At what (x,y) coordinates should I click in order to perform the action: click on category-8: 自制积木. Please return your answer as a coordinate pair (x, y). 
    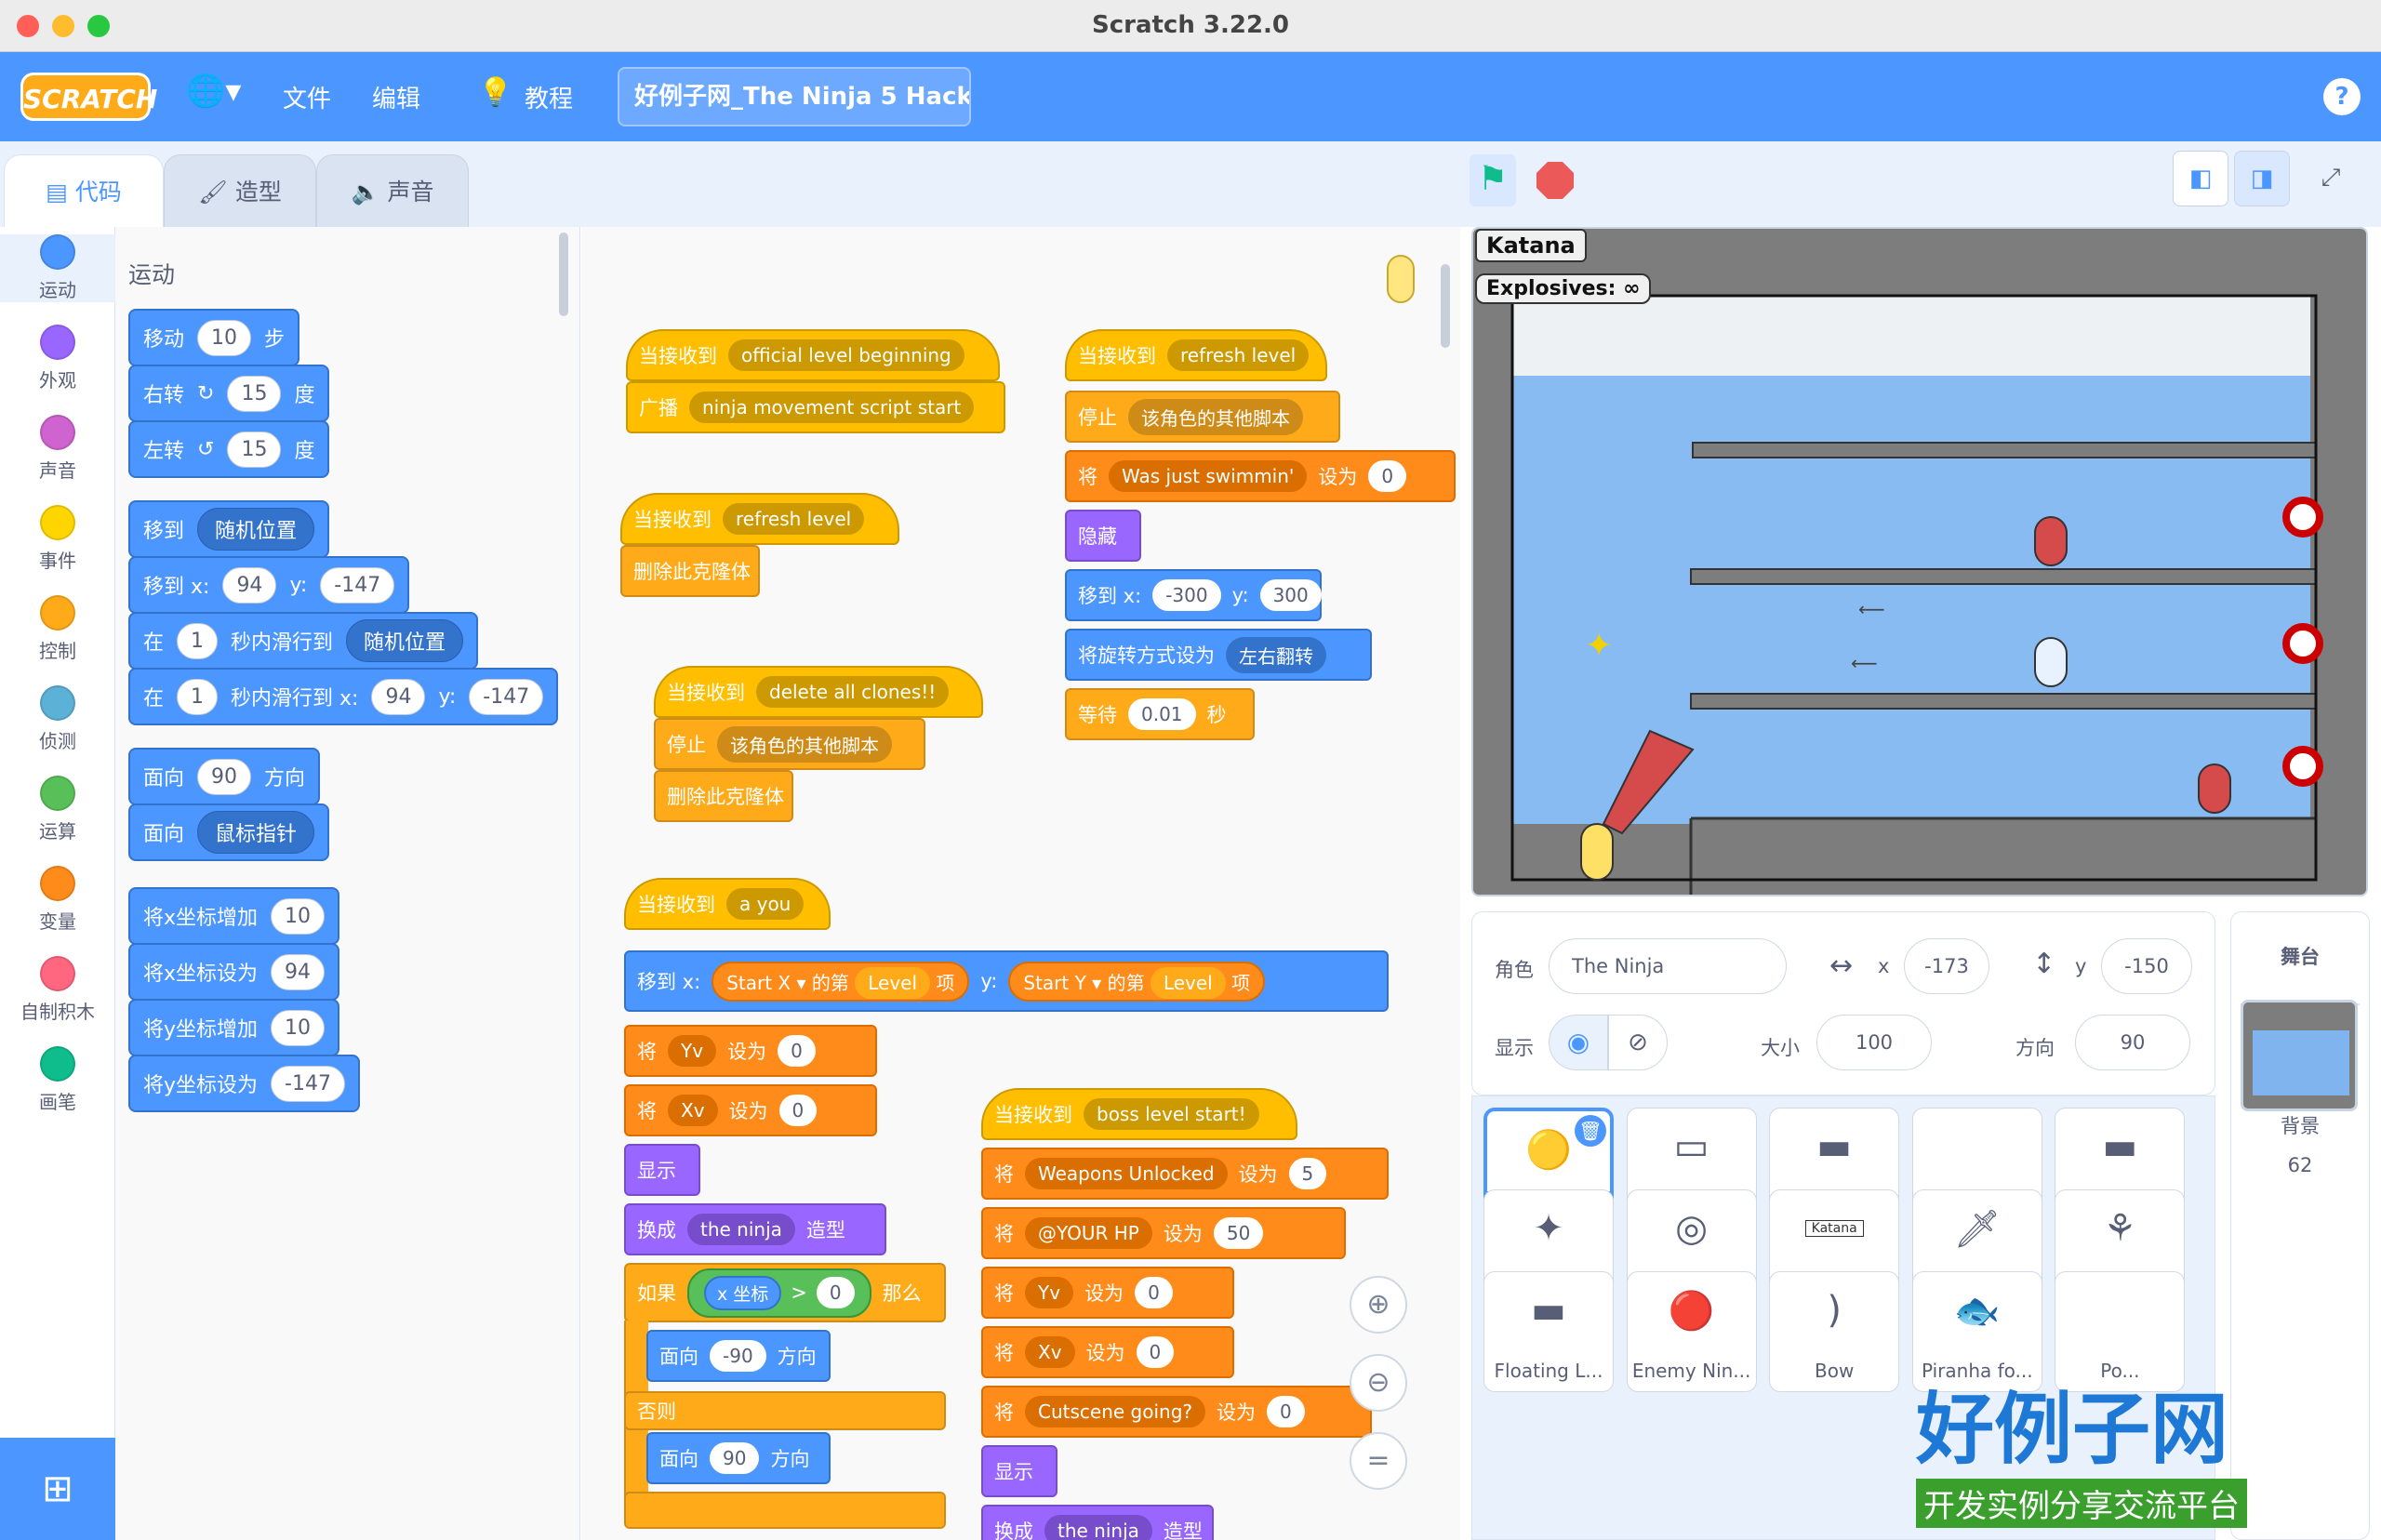
    Looking at the image, I should click on (57, 990).